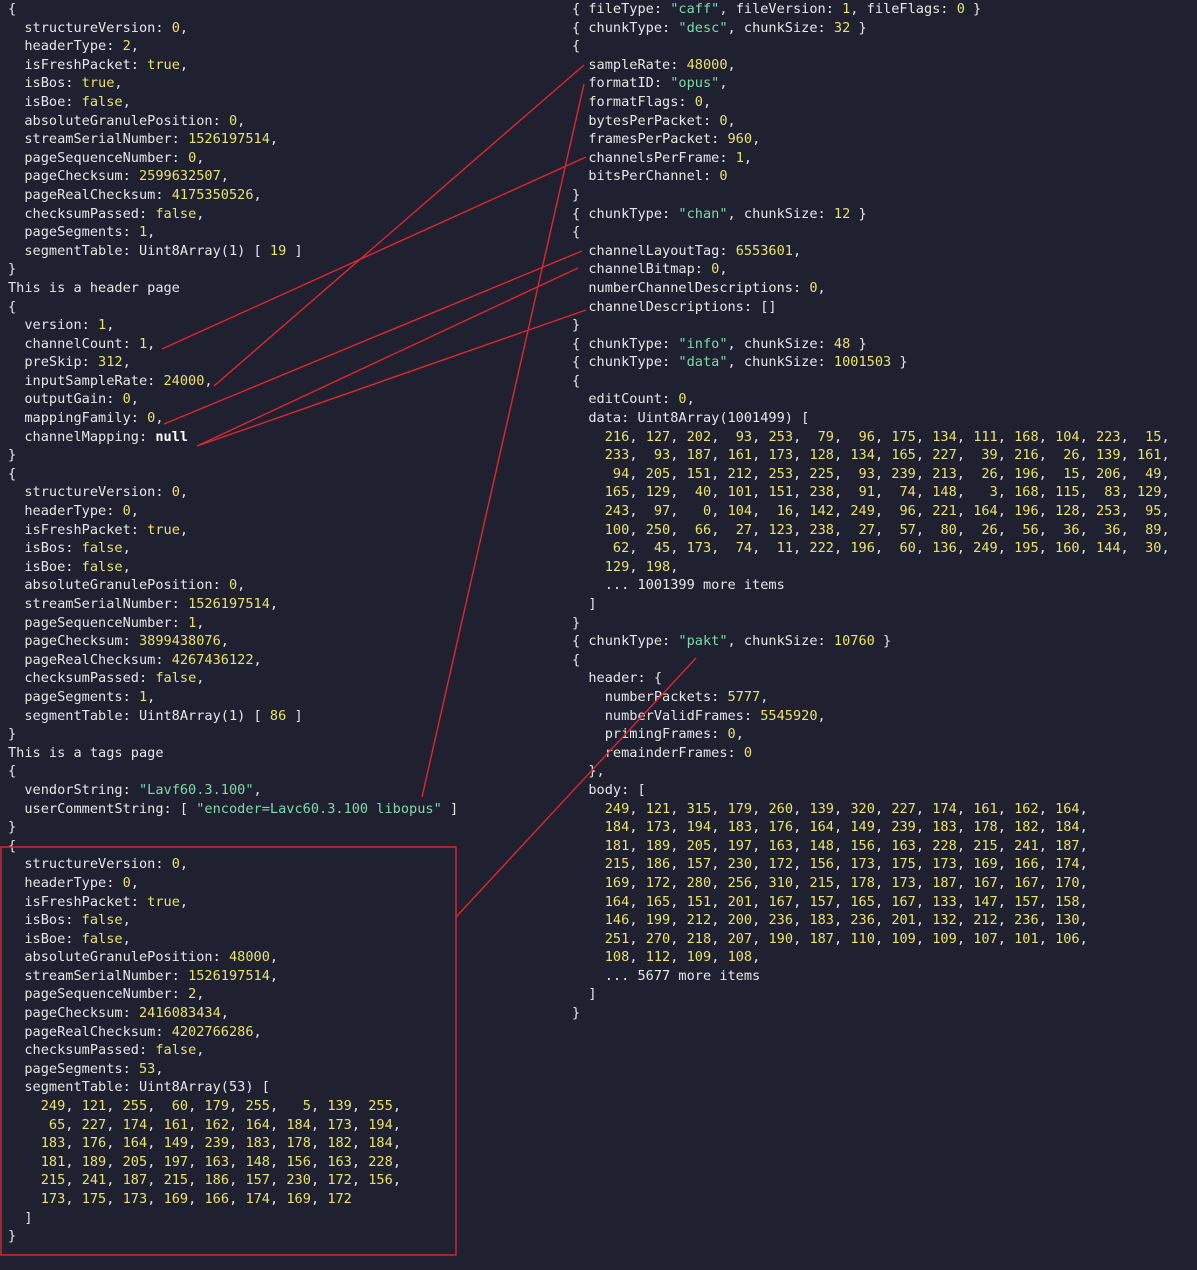  I want to click on code-text: isFreshPacket:, so click(78, 64).